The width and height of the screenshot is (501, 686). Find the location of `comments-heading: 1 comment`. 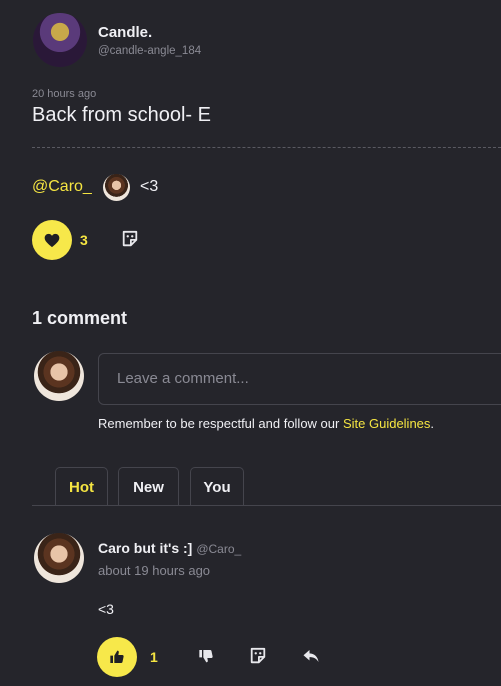

comments-heading: 1 comment is located at coordinates (80, 318).